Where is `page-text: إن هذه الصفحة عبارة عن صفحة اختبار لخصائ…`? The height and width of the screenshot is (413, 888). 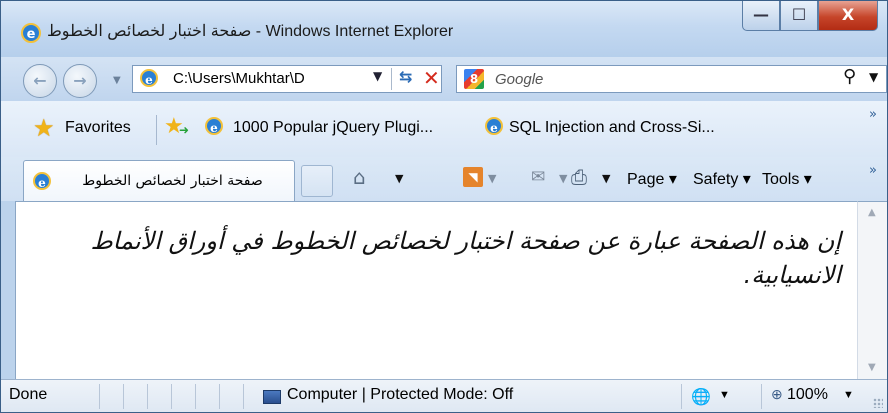
page-text: إن هذه الصفحة عبارة عن صفحة اختبار لخصائ… is located at coordinates (465, 258).